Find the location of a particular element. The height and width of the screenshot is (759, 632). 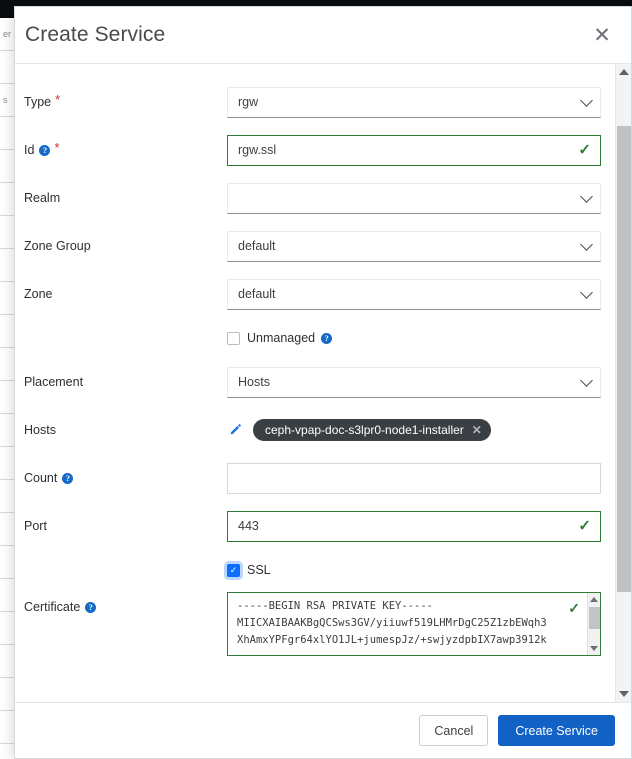

count-label-text: Count is located at coordinates (41, 478).